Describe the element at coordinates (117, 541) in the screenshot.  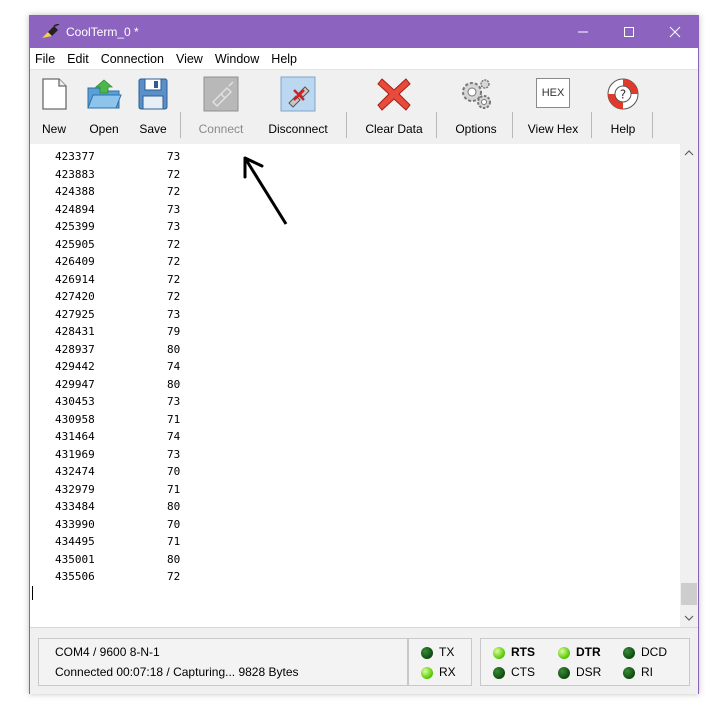
I see `data-row: 434495 71` at that location.